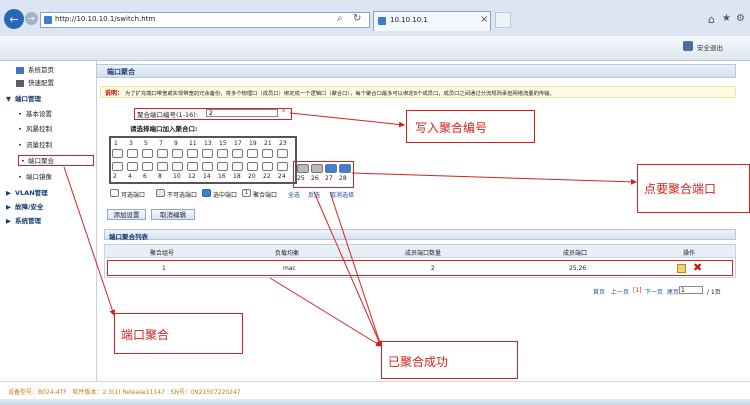 Image resolution: width=750 pixels, height=405 pixels. What do you see at coordinates (133, 392) in the screenshot?
I see `version-value: 2.3(1) Release11147` at bounding box center [133, 392].